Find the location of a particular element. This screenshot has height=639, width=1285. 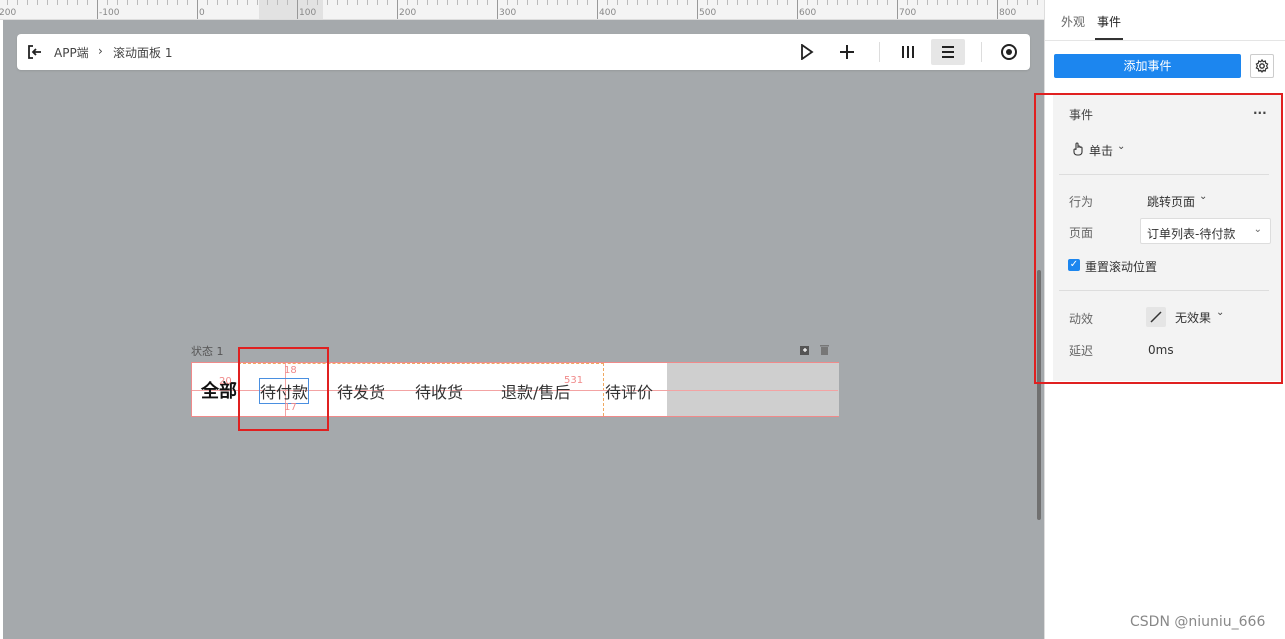

watermark: CSDN @niuniu_666 is located at coordinates (1198, 622).